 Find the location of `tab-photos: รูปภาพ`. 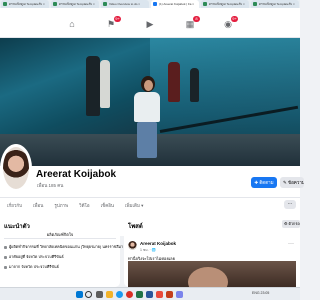

tab-photos: รูปภาพ is located at coordinates (61, 205).